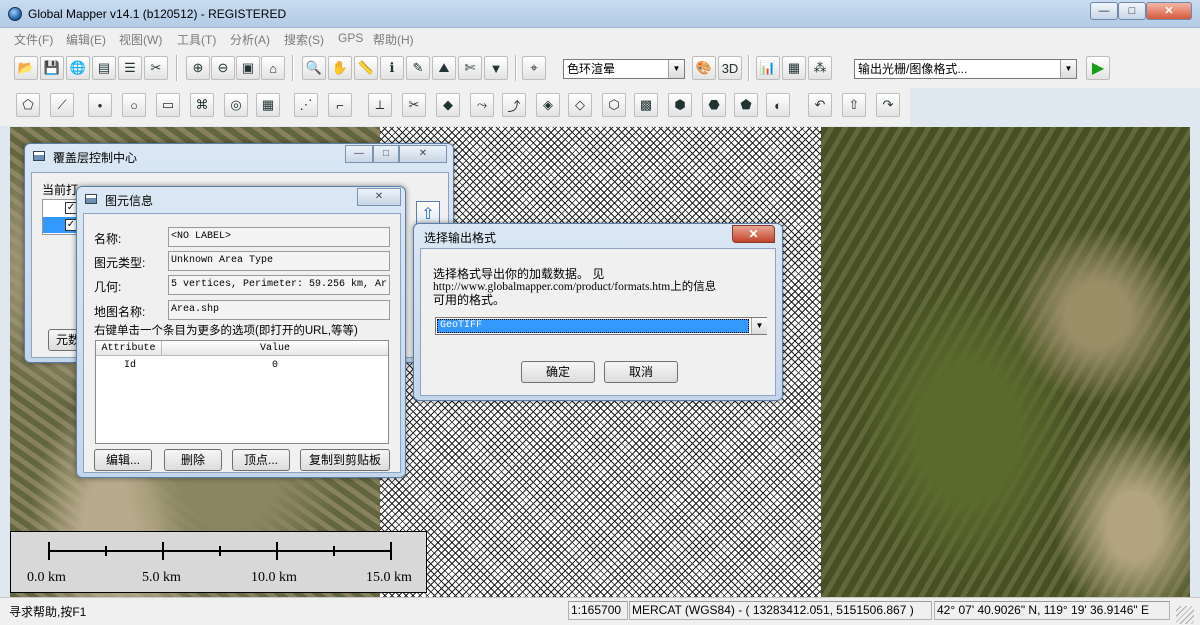  What do you see at coordinates (156, 68) in the screenshot?
I see `tools-icon: ✂` at bounding box center [156, 68].